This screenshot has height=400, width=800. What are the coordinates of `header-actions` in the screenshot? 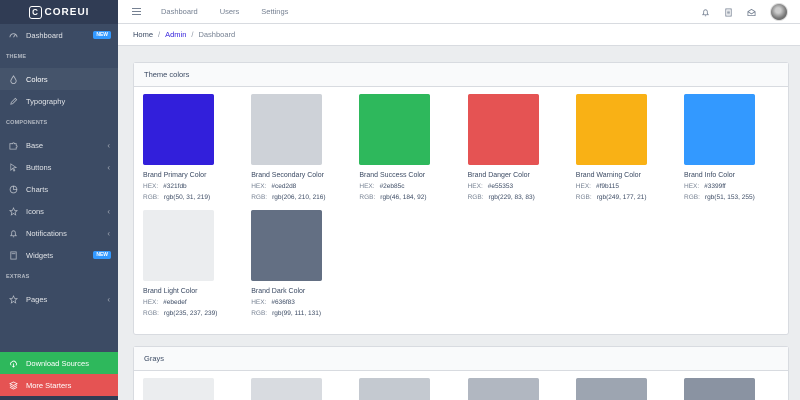 It's located at (744, 12).